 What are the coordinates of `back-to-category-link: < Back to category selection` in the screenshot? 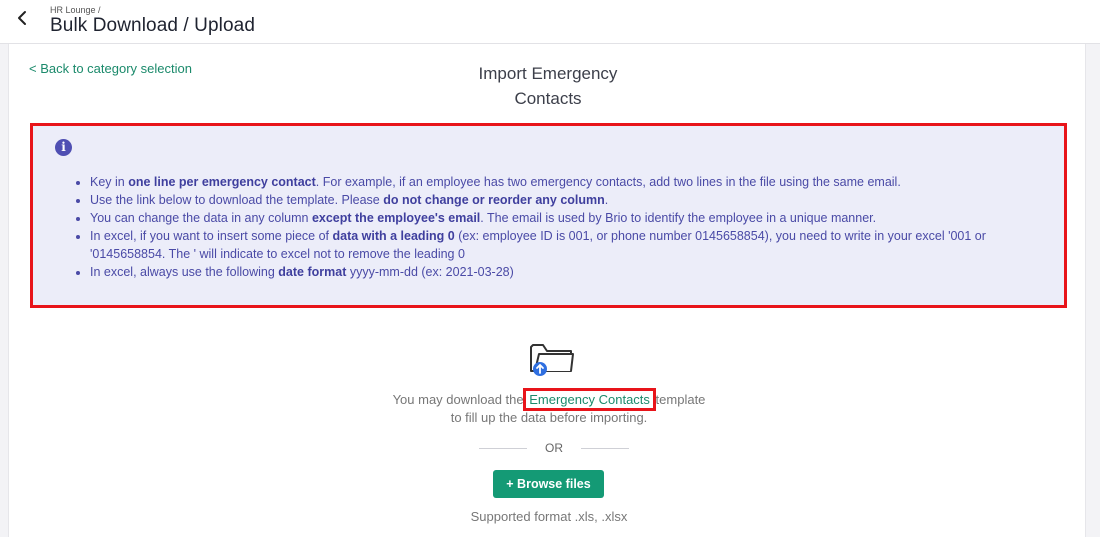 It's located at (110, 68).